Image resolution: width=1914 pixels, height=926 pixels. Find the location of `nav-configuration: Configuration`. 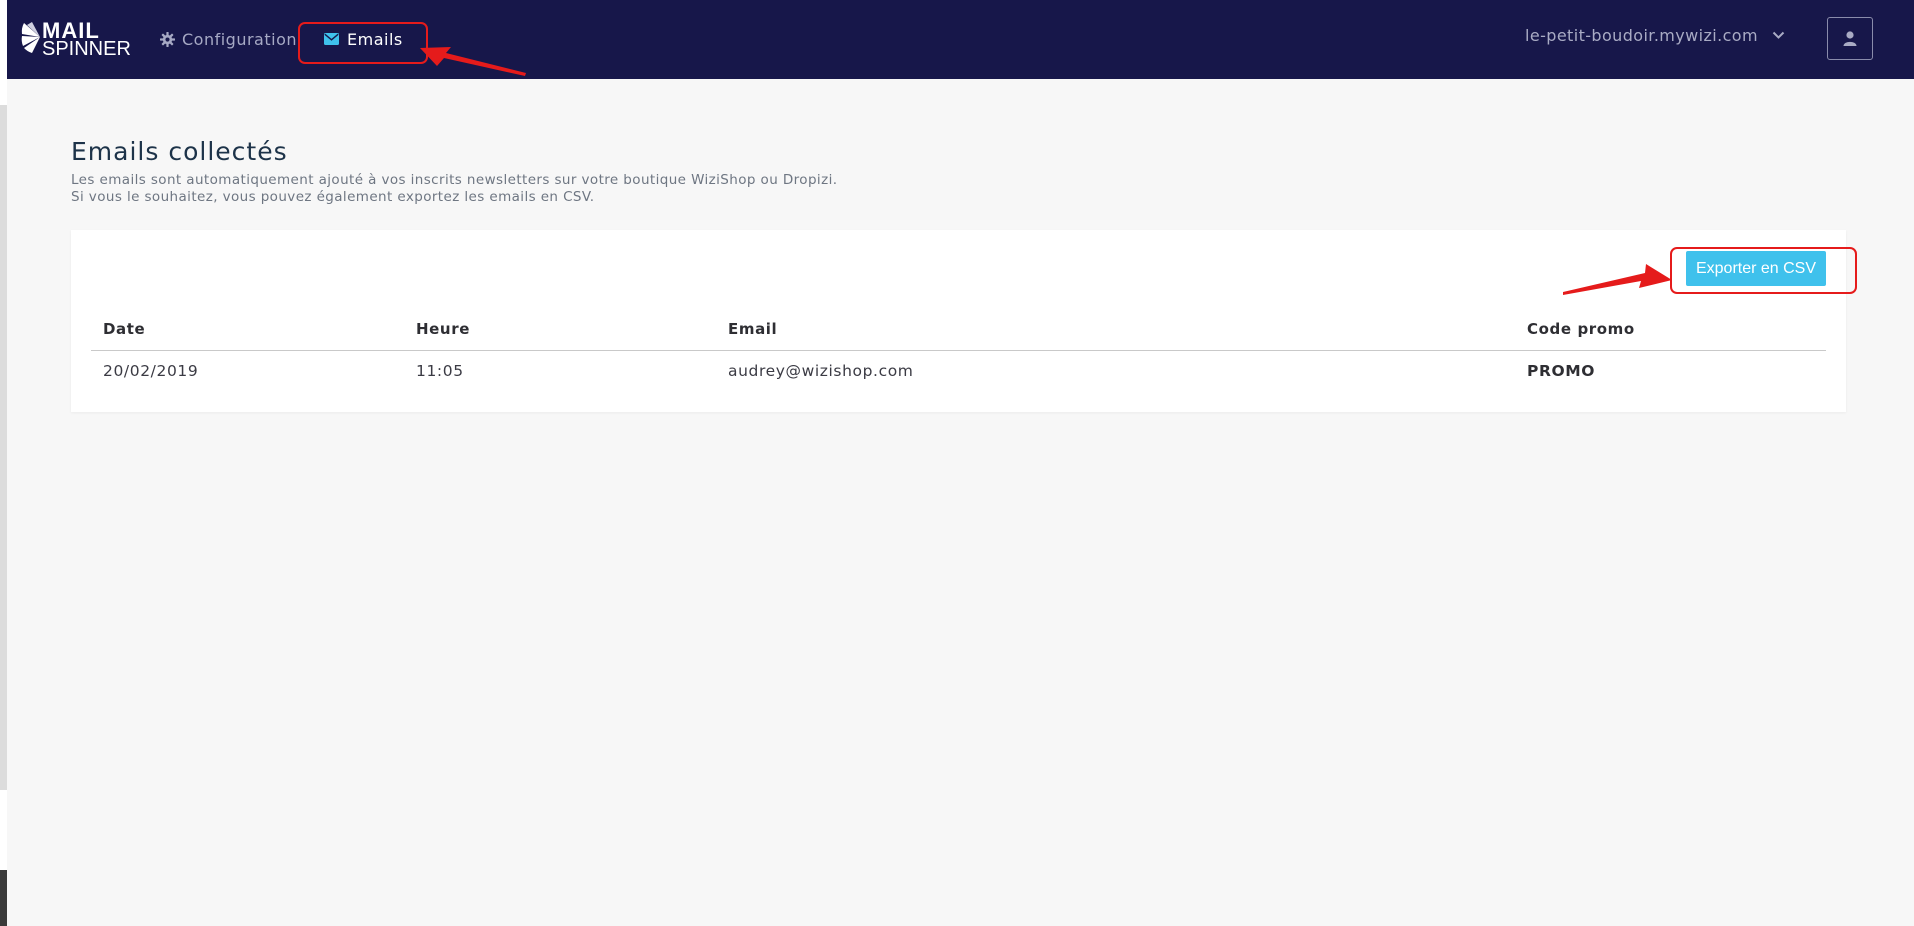

nav-configuration: Configuration is located at coordinates (228, 39).